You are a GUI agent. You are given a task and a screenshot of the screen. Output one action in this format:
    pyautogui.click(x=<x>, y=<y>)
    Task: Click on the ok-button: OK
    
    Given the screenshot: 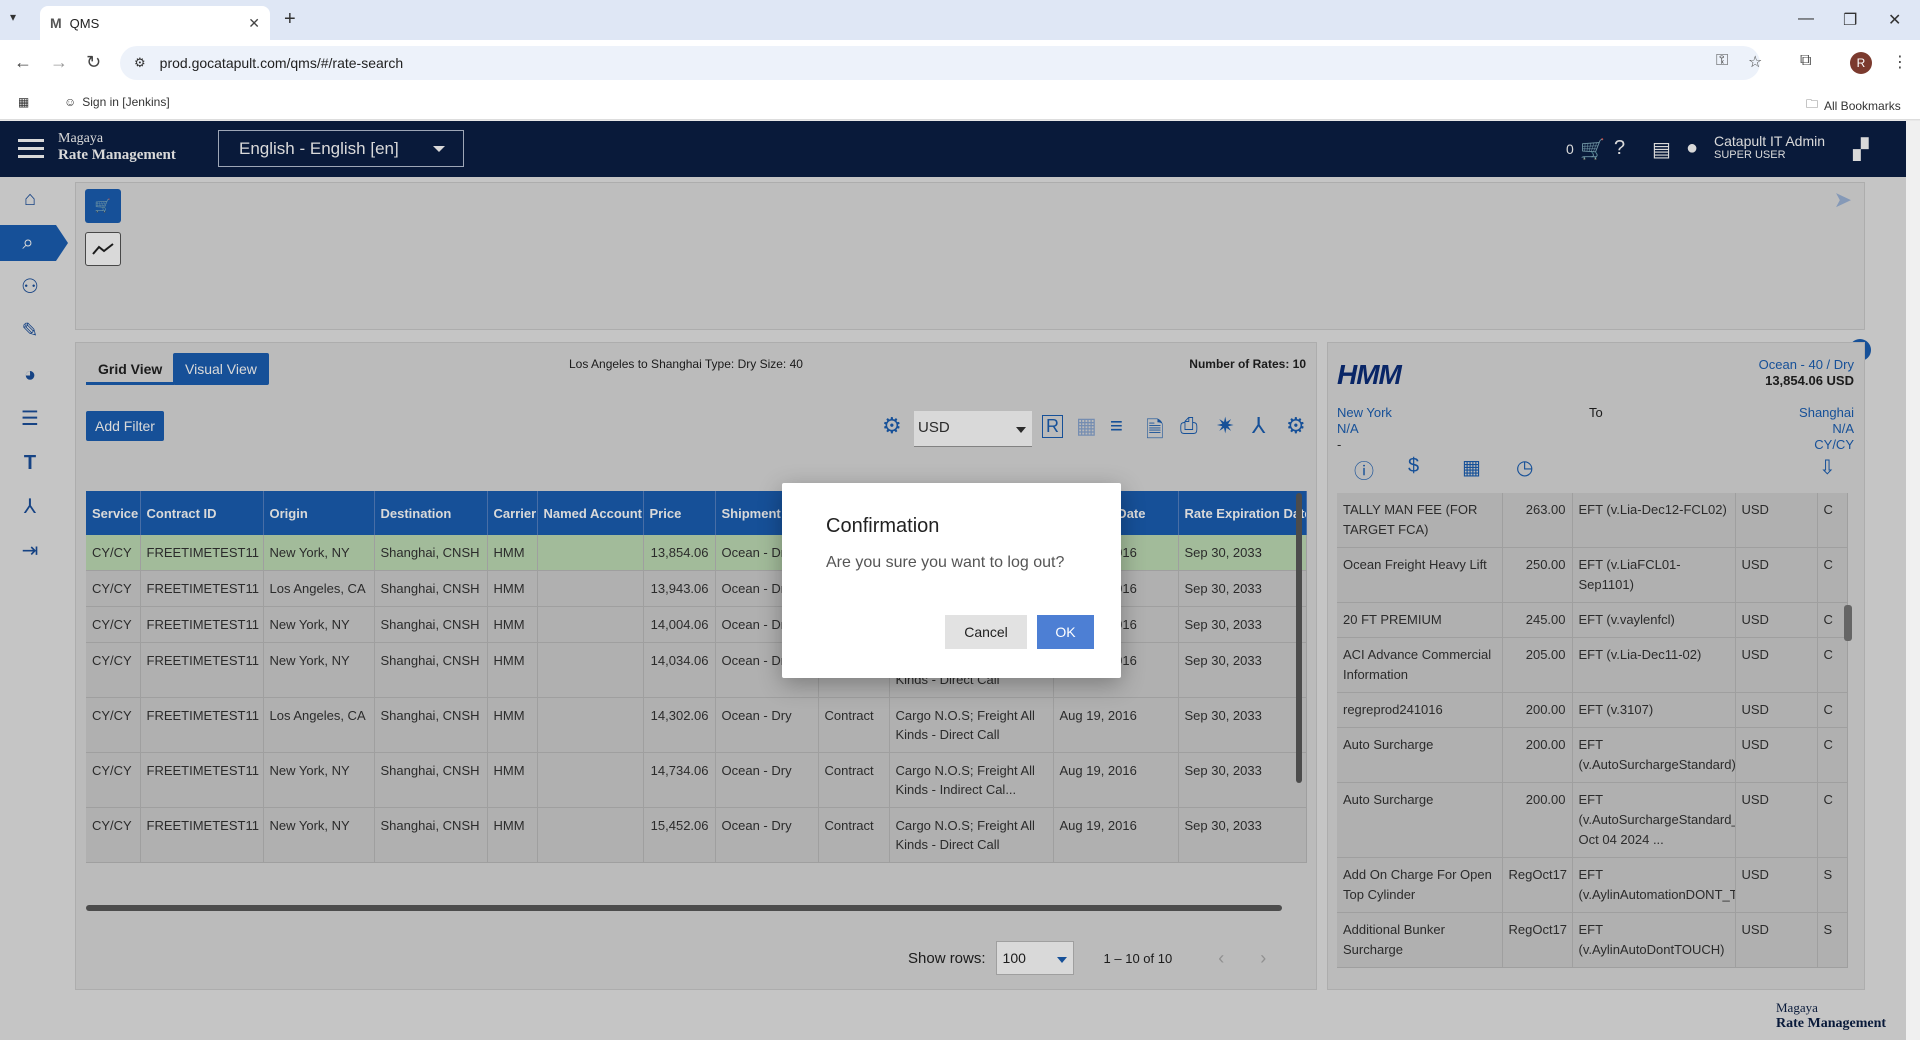 What is the action you would take?
    pyautogui.click(x=1065, y=632)
    